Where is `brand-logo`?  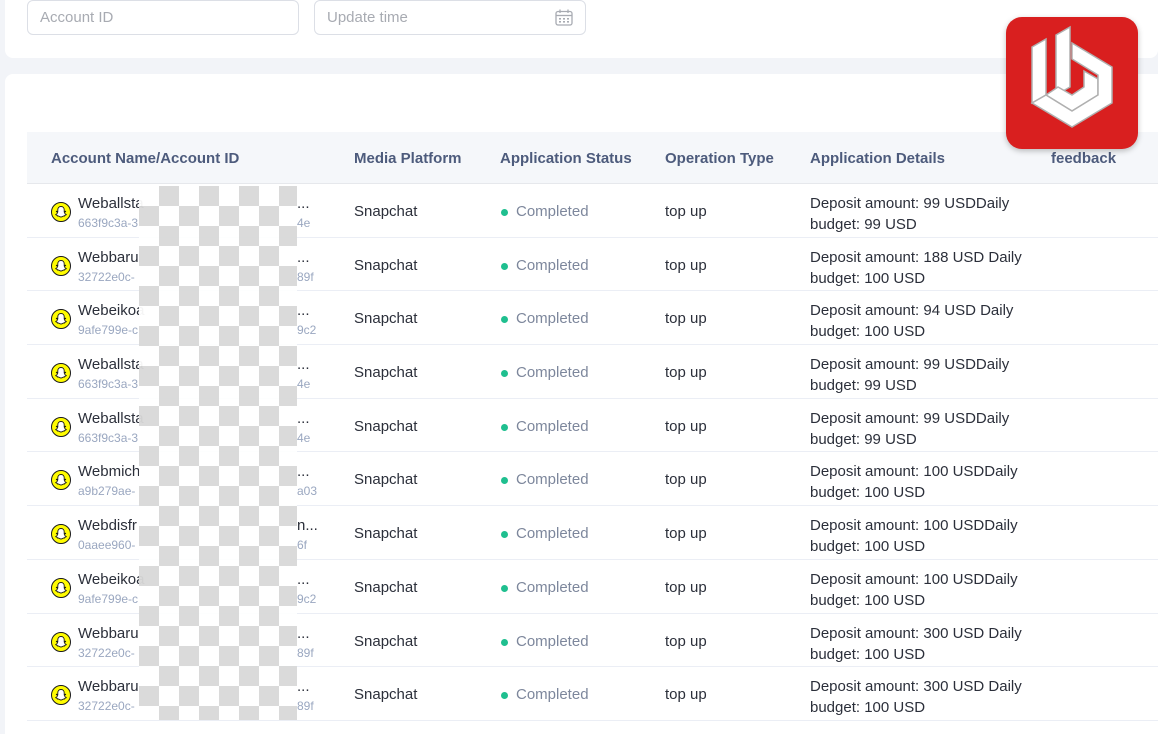 brand-logo is located at coordinates (1072, 83).